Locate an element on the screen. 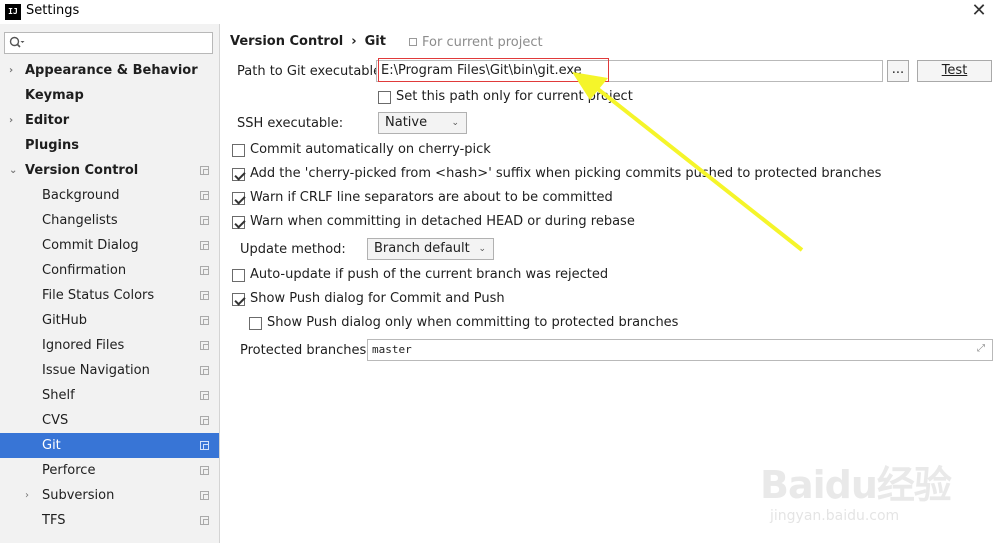  protected-branches-label: Protected branches: is located at coordinates (305, 350).